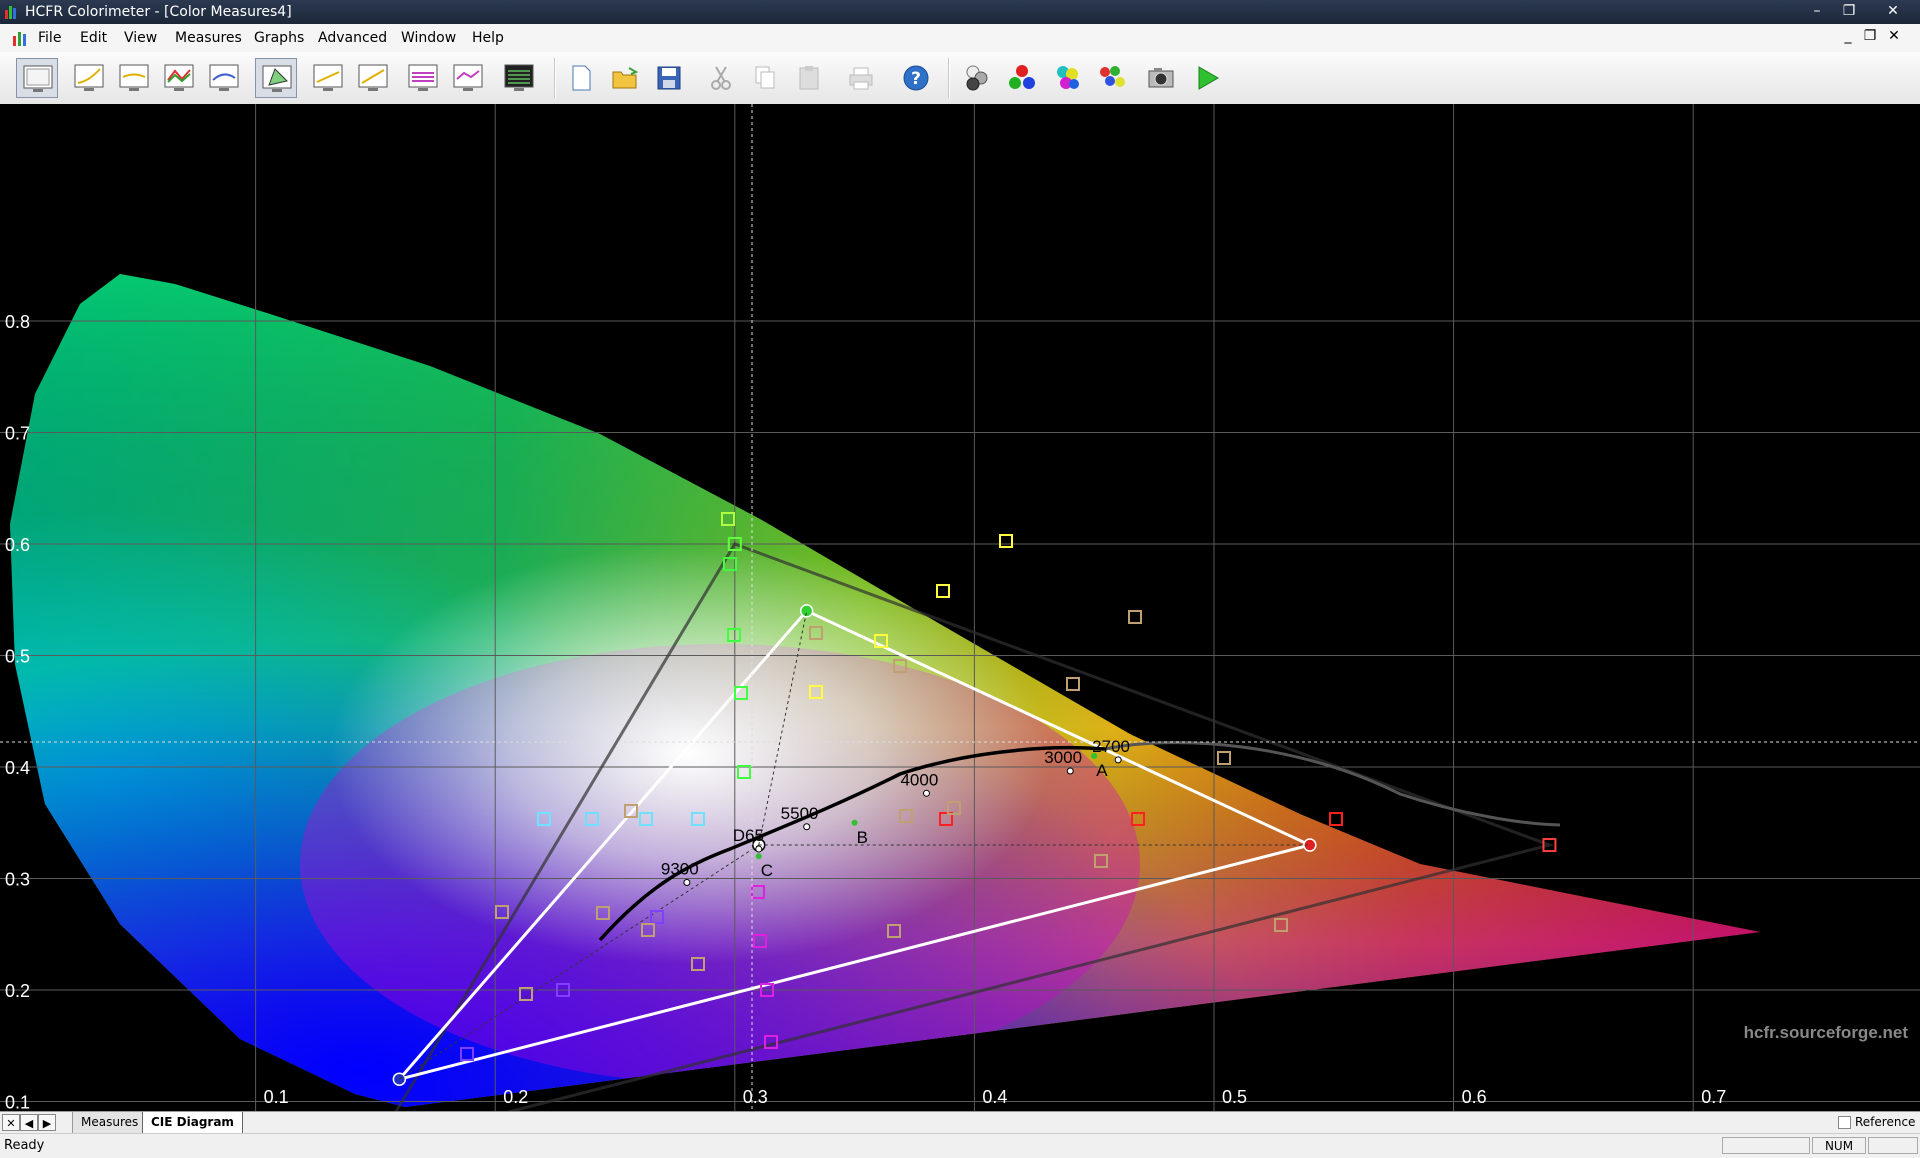 This screenshot has height=1158, width=1920. What do you see at coordinates (17, 434) in the screenshot?
I see `y-tick-label: 0.7` at bounding box center [17, 434].